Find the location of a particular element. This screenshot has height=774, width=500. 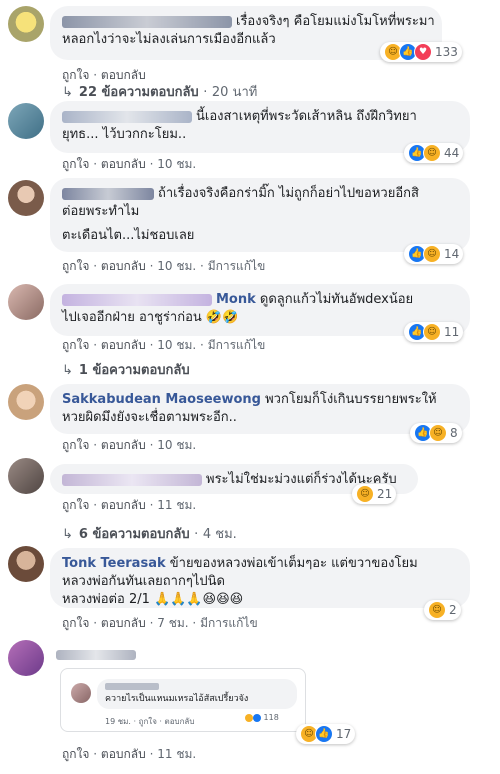

reaction-summary: ☺ 👍 17 is located at coordinates (326, 734).